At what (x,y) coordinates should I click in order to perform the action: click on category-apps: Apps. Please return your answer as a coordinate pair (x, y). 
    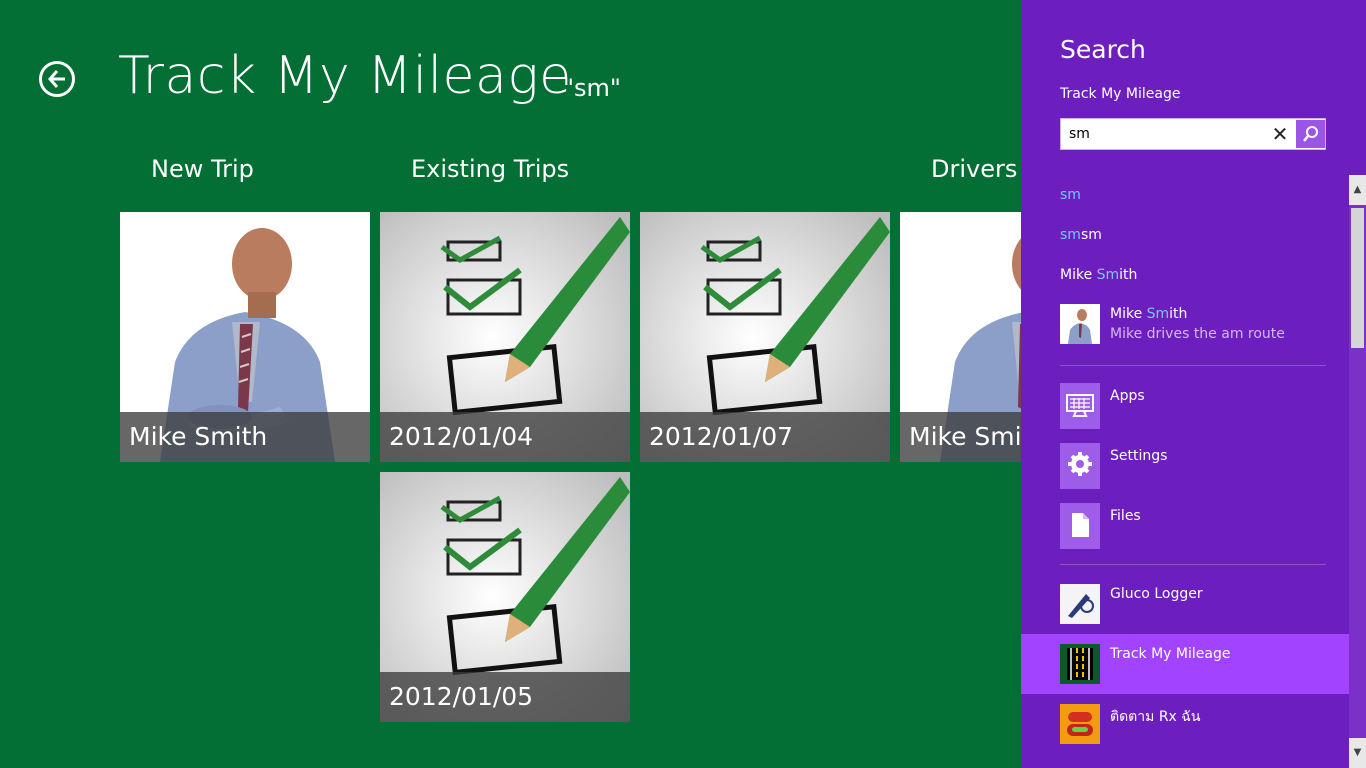
    Looking at the image, I should click on (1193, 406).